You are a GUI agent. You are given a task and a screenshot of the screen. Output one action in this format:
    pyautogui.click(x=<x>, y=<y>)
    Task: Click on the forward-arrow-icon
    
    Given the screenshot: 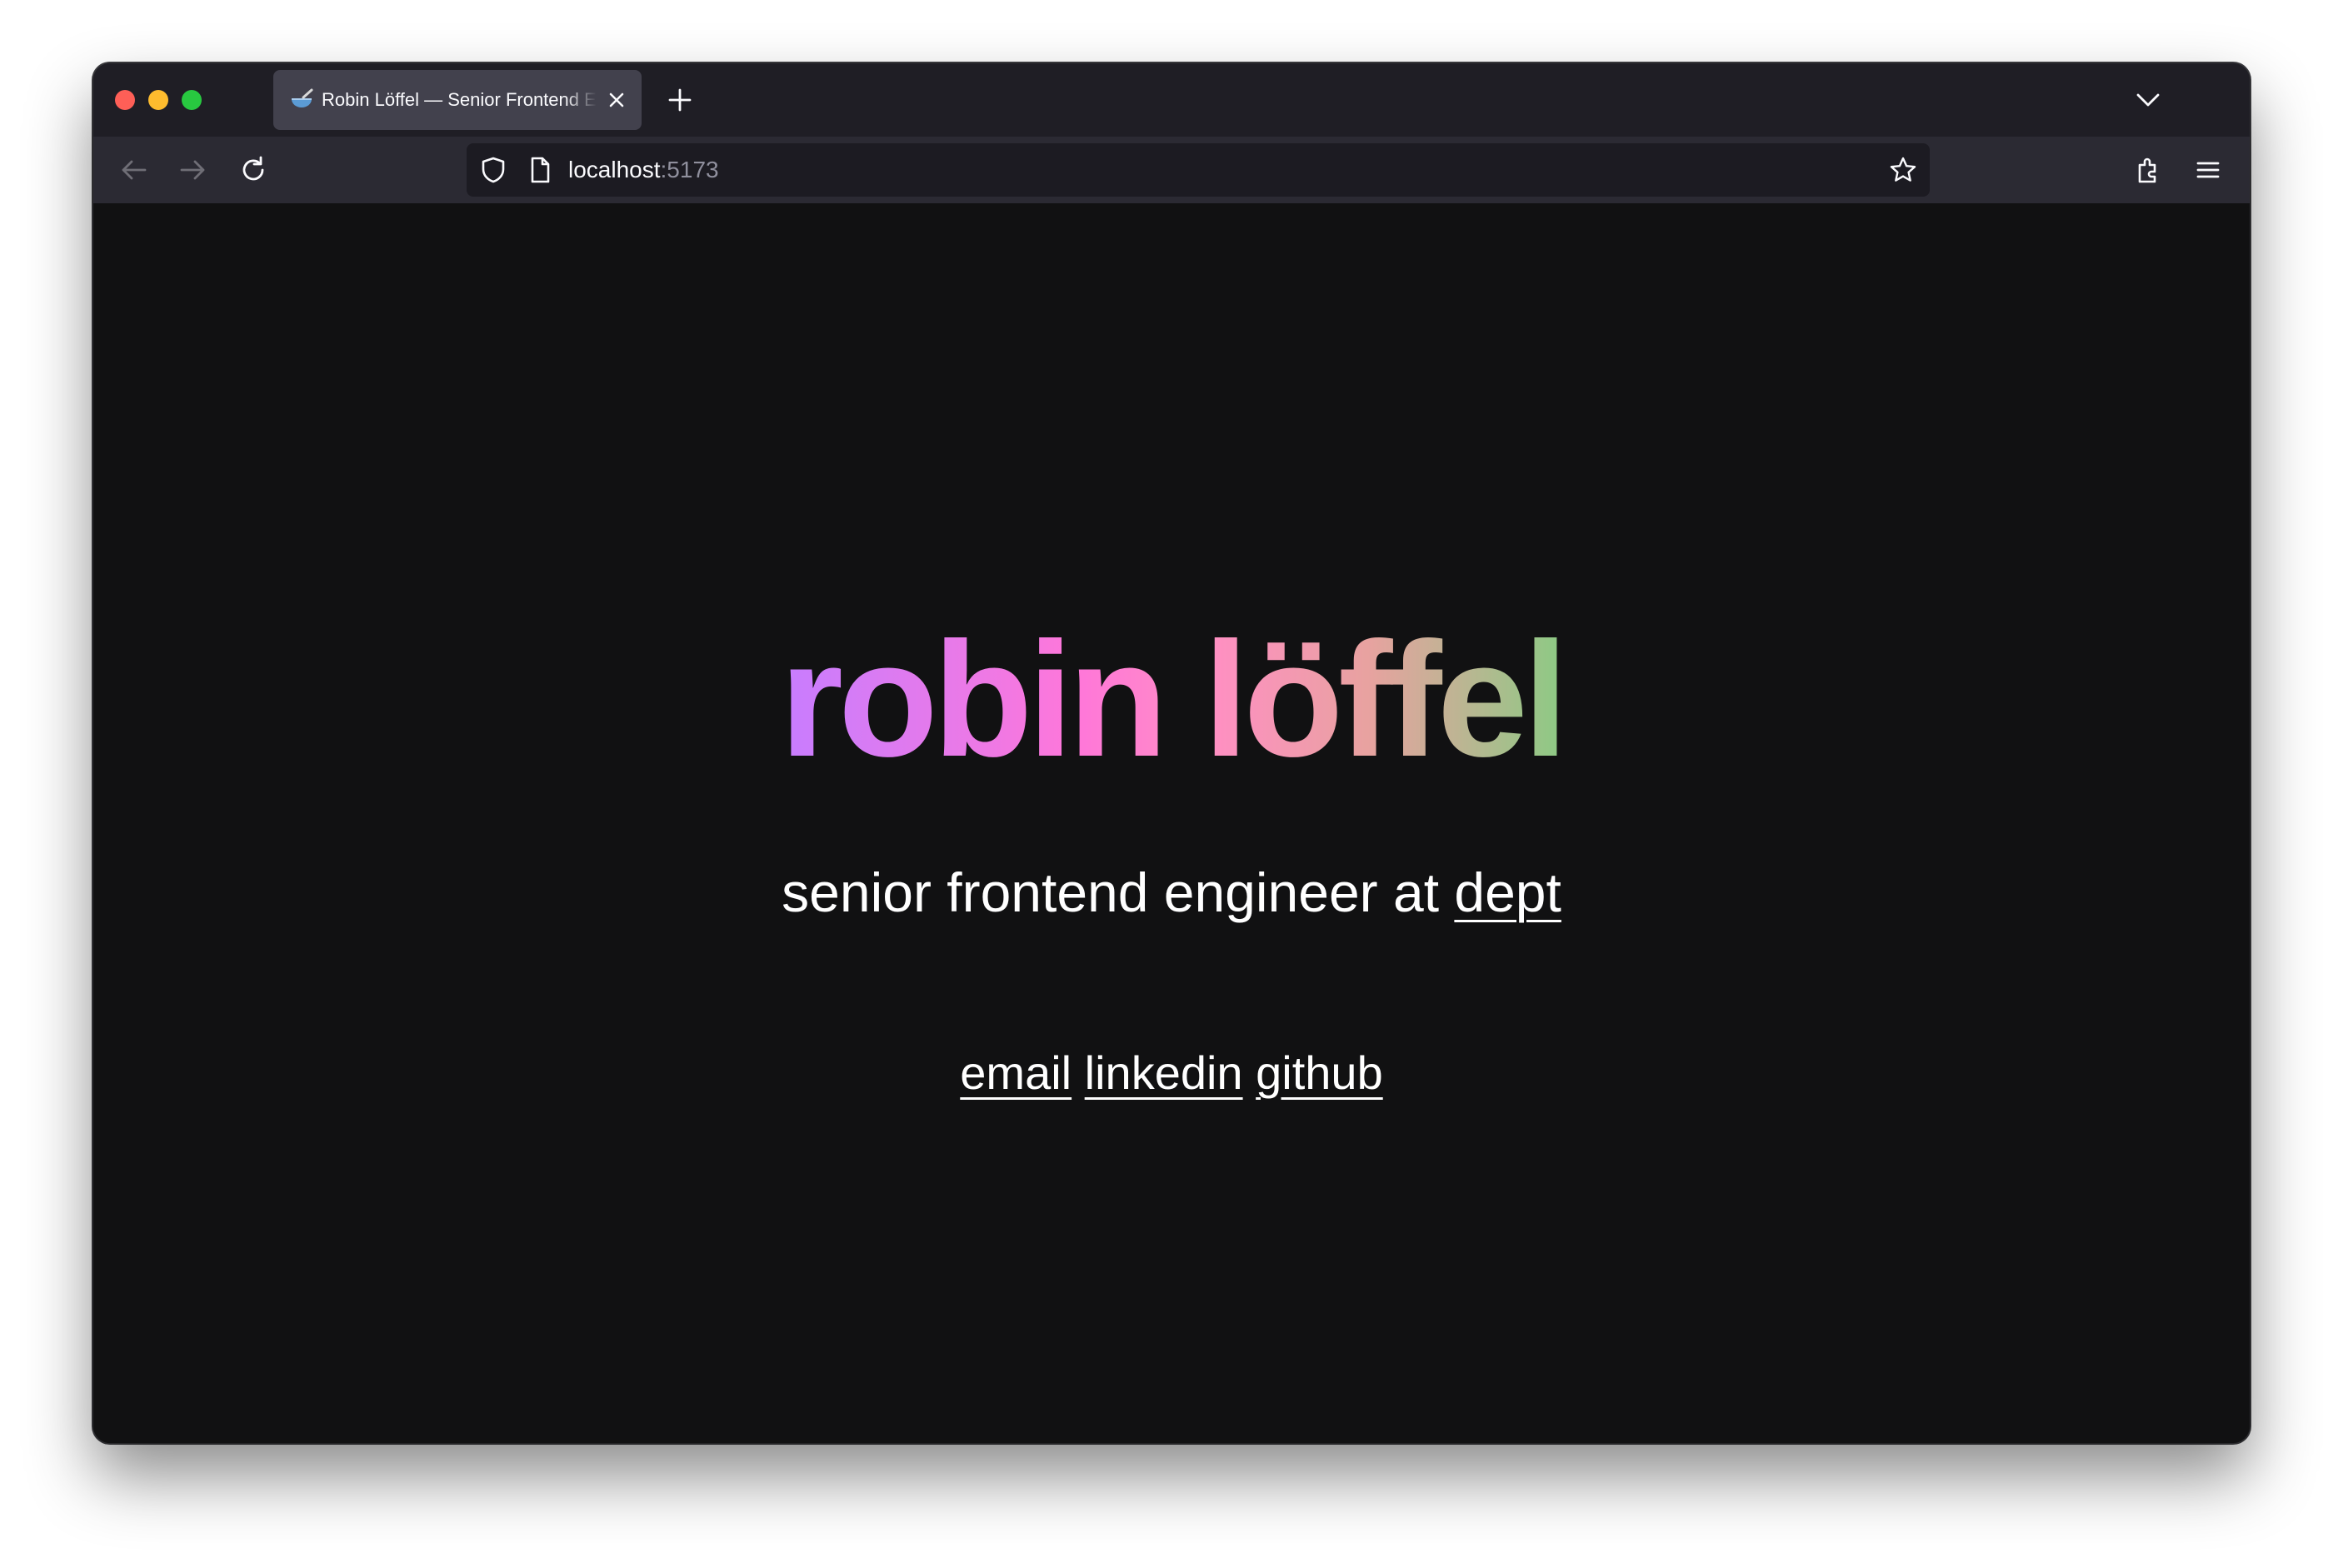 What is the action you would take?
    pyautogui.click(x=193, y=170)
    